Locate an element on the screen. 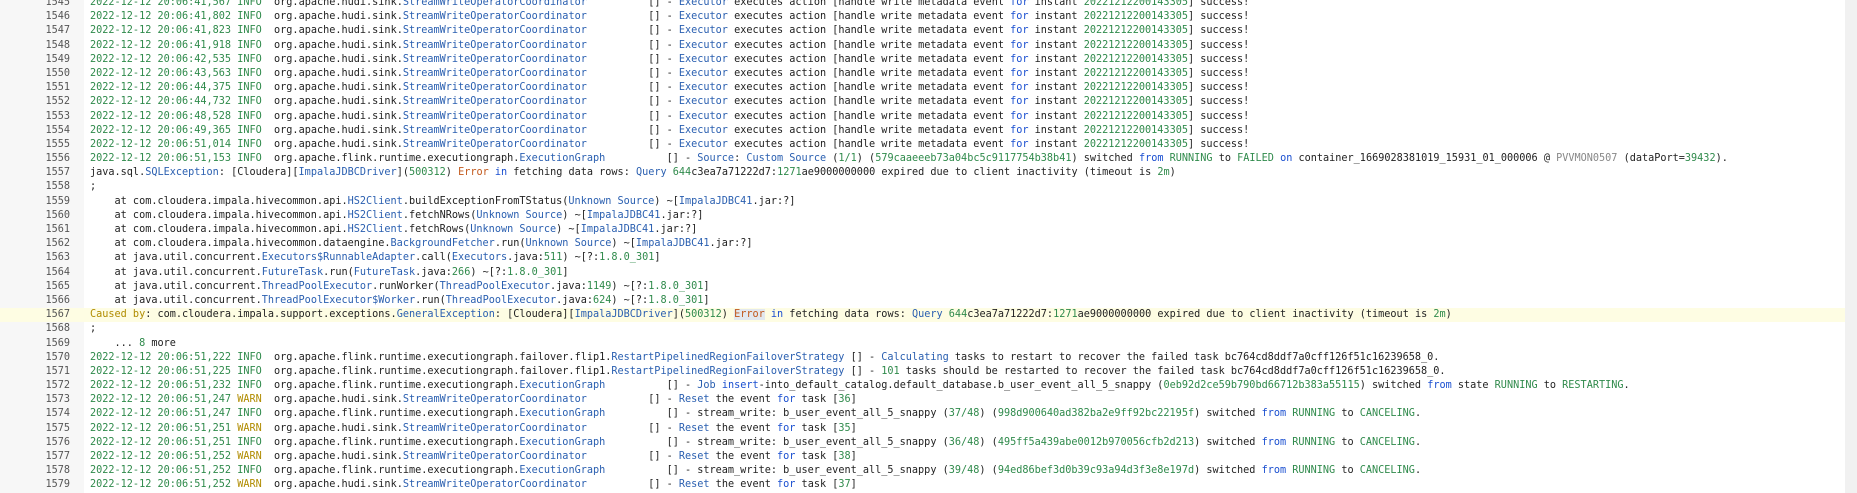 Image resolution: width=1857 pixels, height=493 pixels. log-token: 35 is located at coordinates (844, 428).